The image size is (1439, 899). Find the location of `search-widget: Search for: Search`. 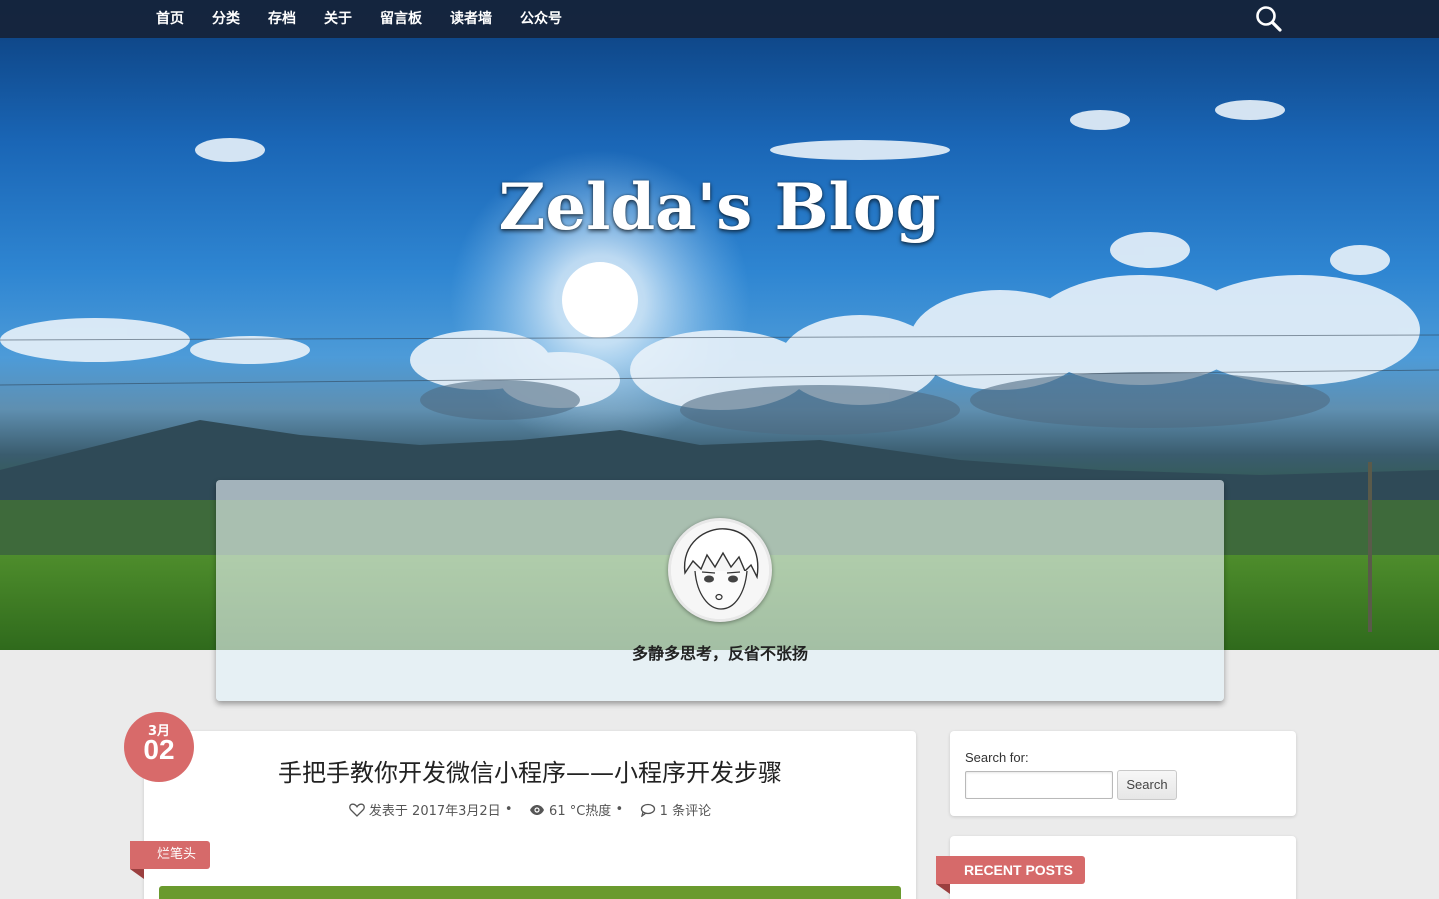

search-widget: Search for: Search is located at coordinates (1123, 773).